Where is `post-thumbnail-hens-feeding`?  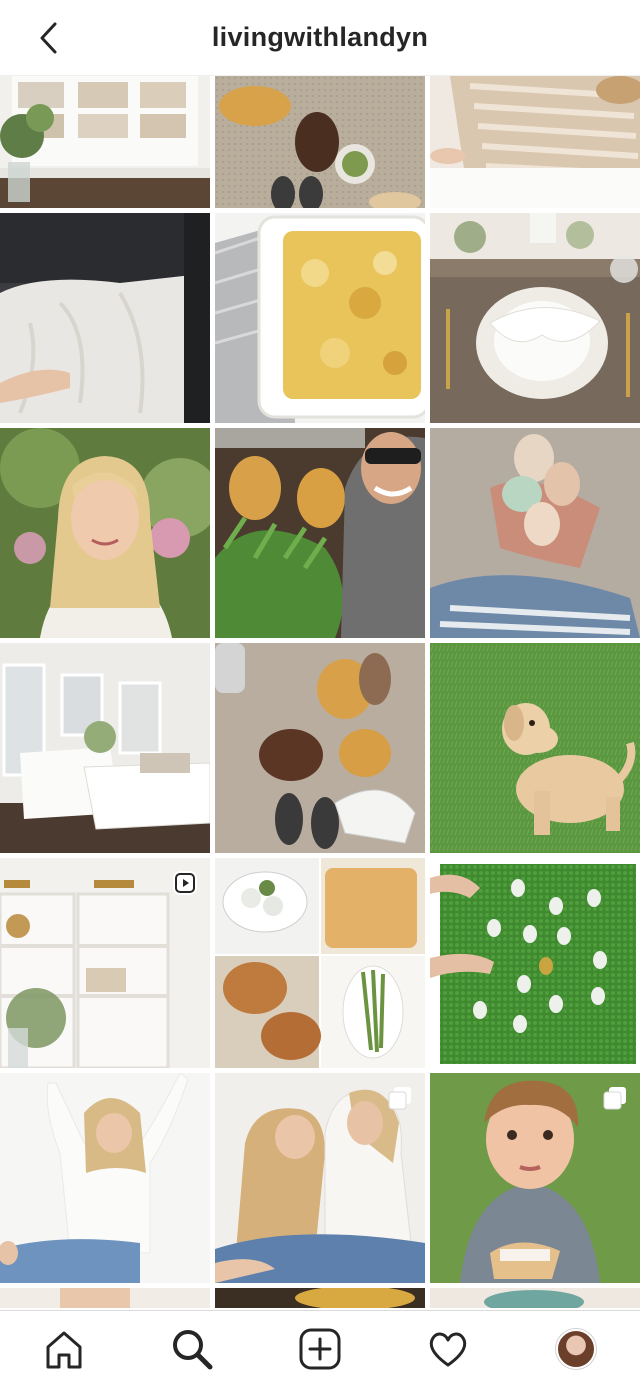
post-thumbnail-hens-feeding is located at coordinates (320, 748).